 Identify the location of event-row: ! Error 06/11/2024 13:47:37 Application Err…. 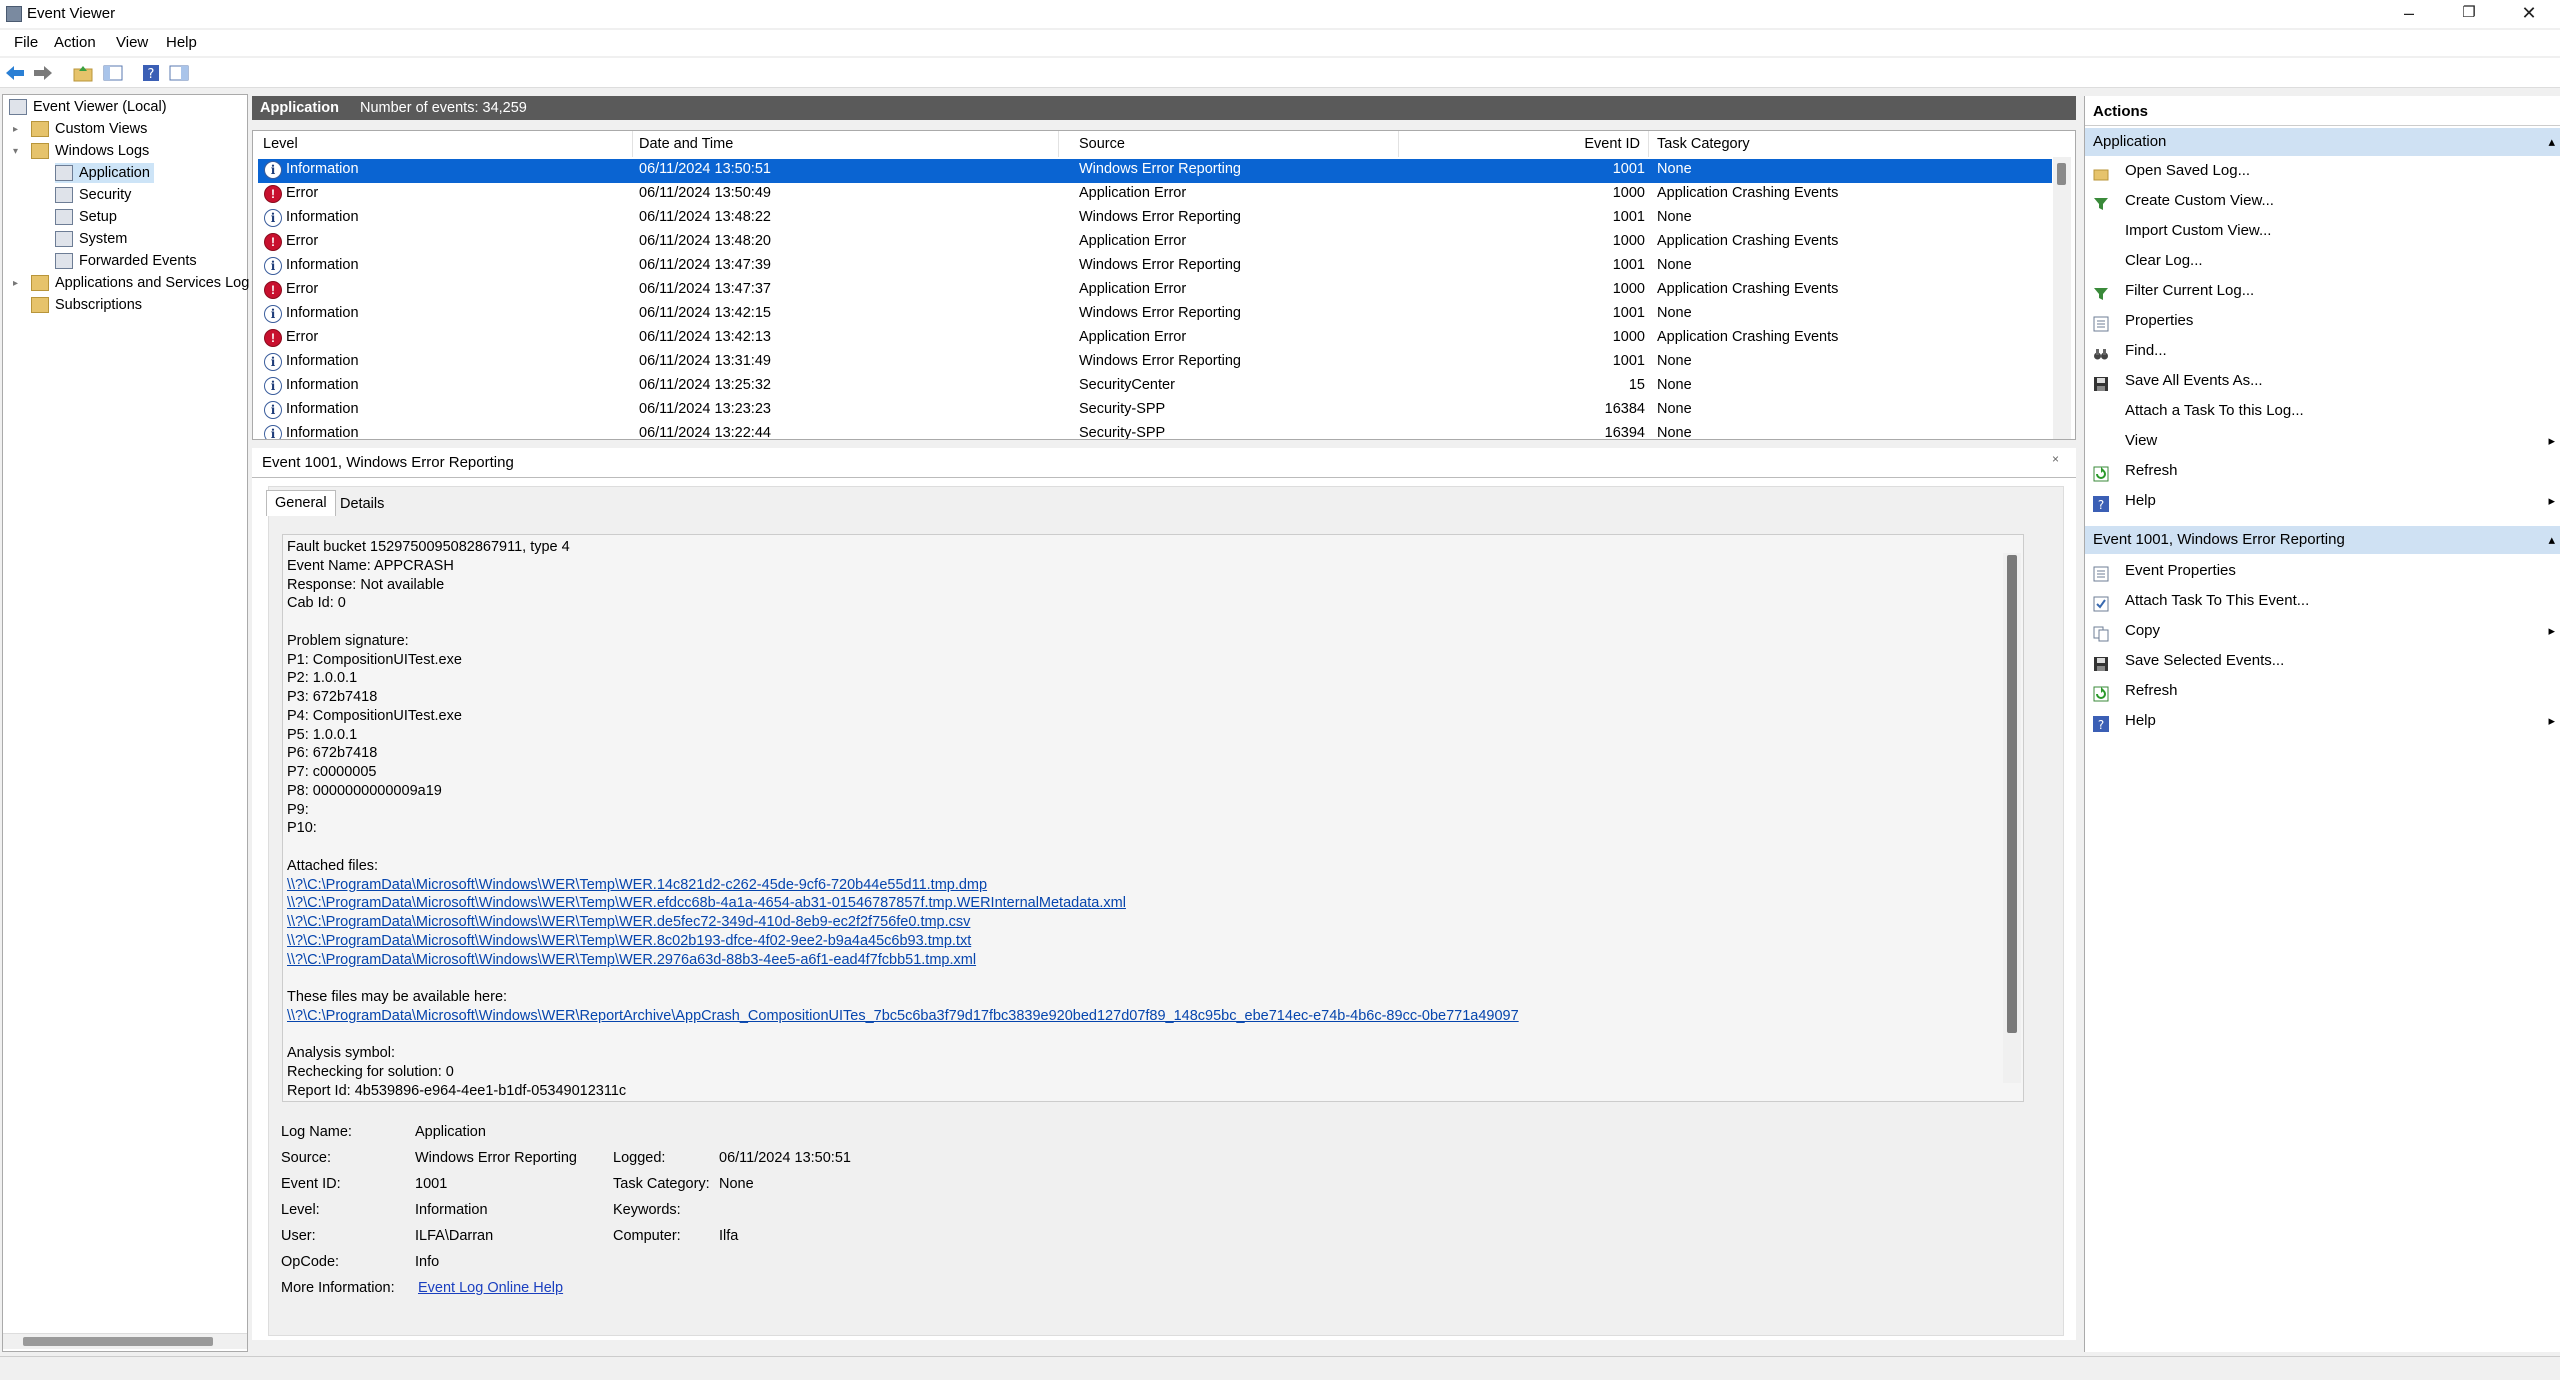
(1155, 291).